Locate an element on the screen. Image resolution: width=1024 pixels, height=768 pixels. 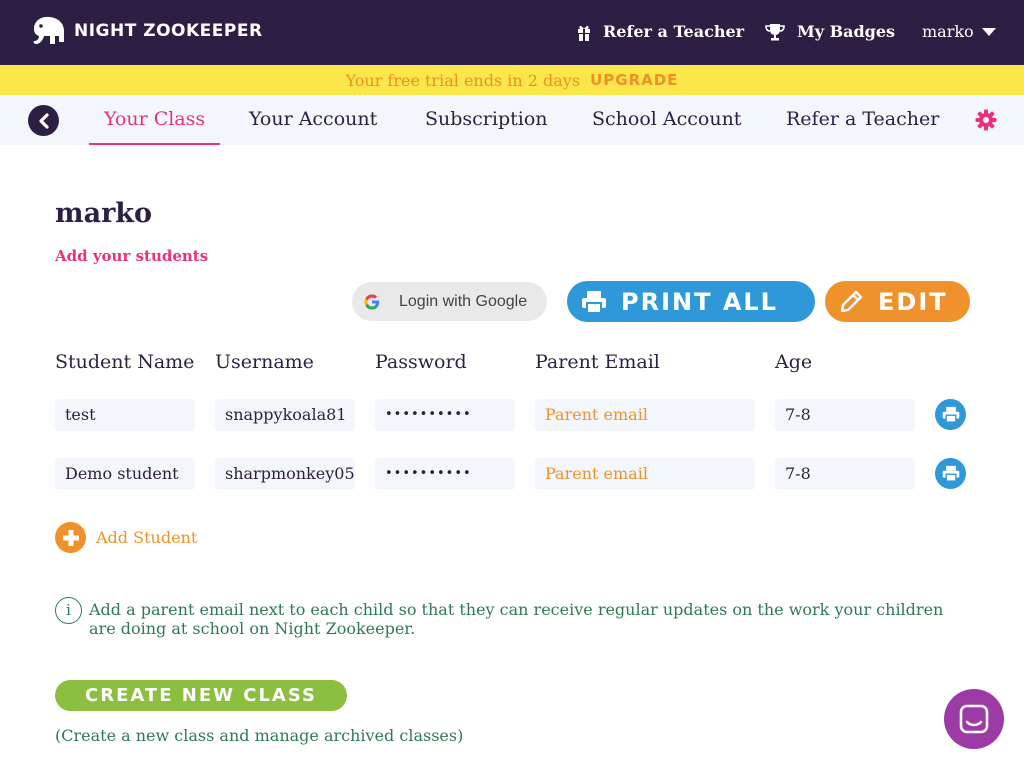
username-field: sharpmonkey05 is located at coordinates (285, 474).